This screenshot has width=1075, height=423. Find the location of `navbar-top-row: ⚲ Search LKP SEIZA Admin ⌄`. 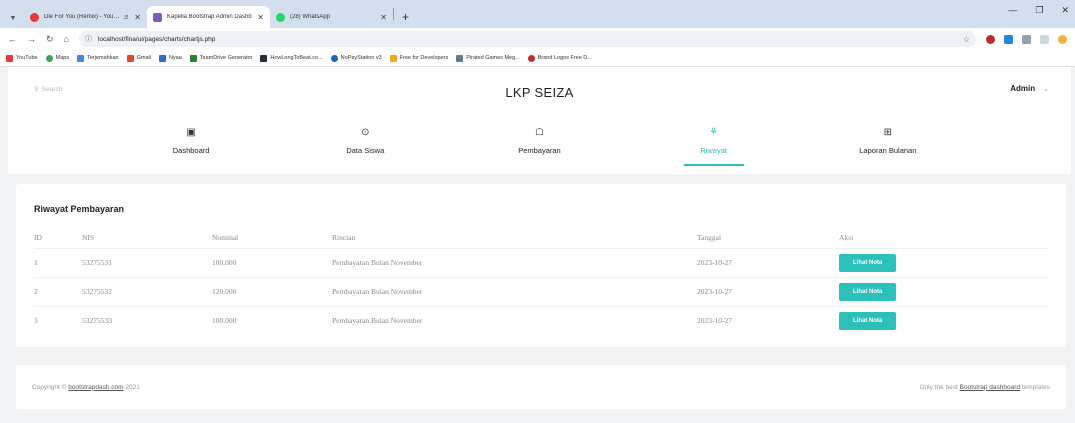

navbar-top-row: ⚲ Search LKP SEIZA Admin ⌄ is located at coordinates (539, 92).